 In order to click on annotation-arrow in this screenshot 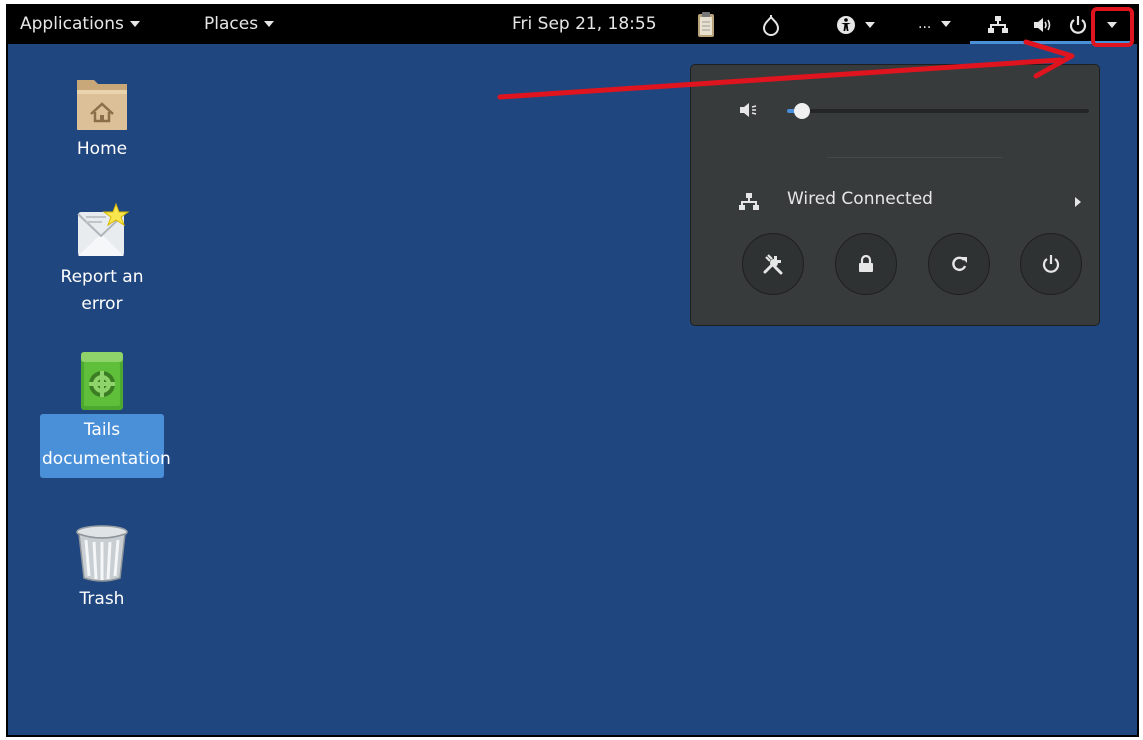, I will do `click(780, 78)`.